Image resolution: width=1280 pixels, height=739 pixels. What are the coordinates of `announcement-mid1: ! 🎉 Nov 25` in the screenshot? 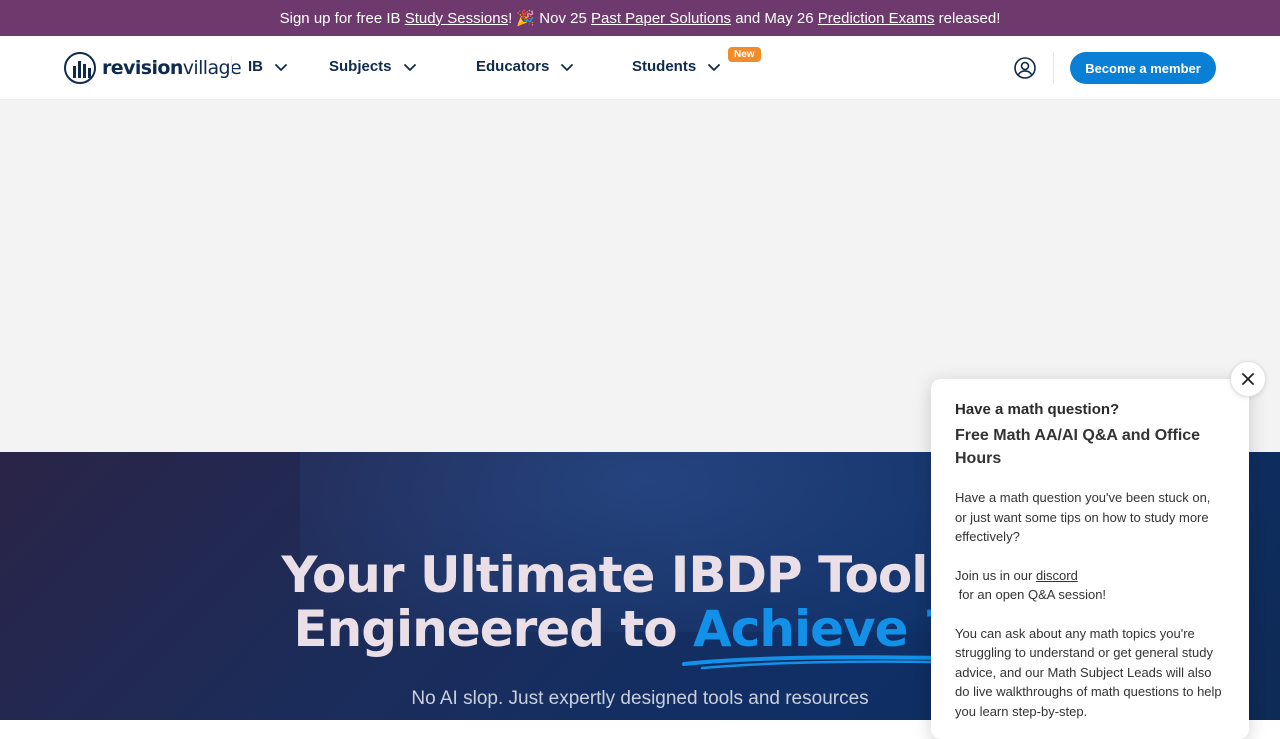 It's located at (549, 18).